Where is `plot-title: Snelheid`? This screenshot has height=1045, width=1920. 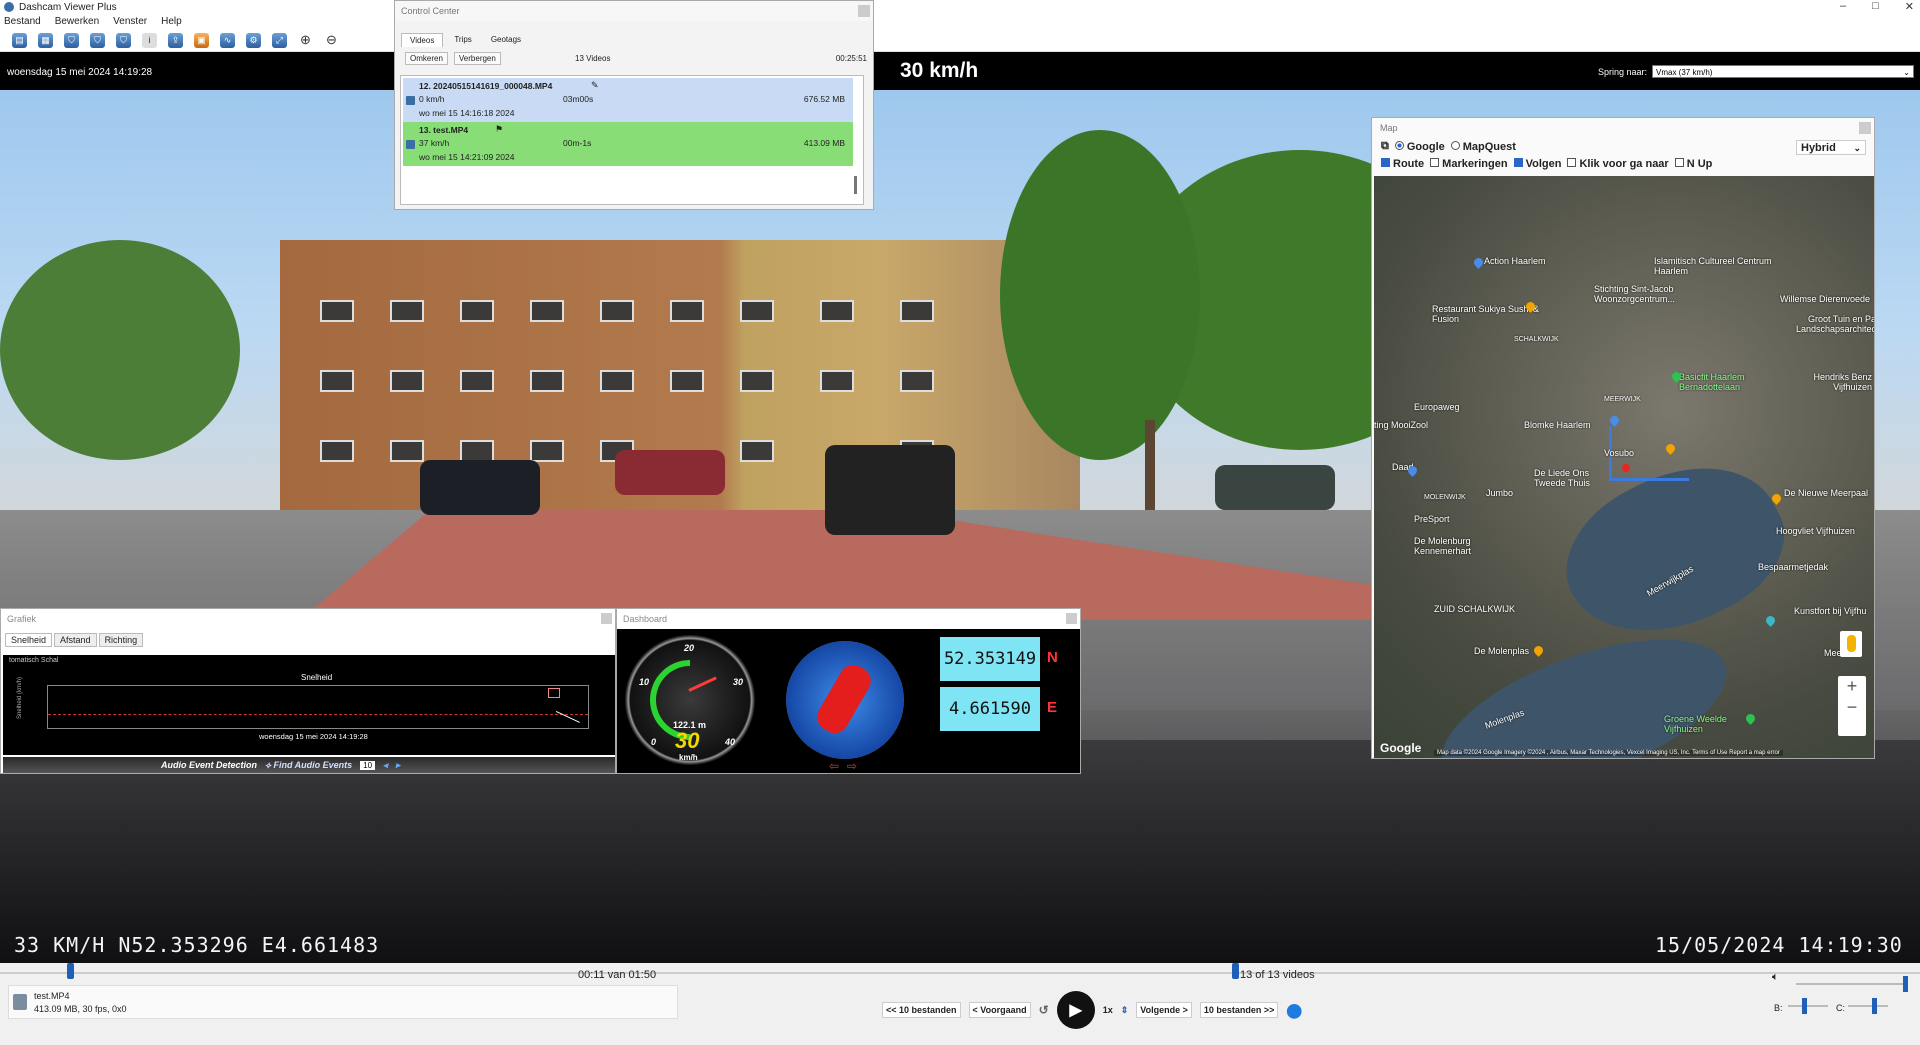
plot-title: Snelheid is located at coordinates (317, 677).